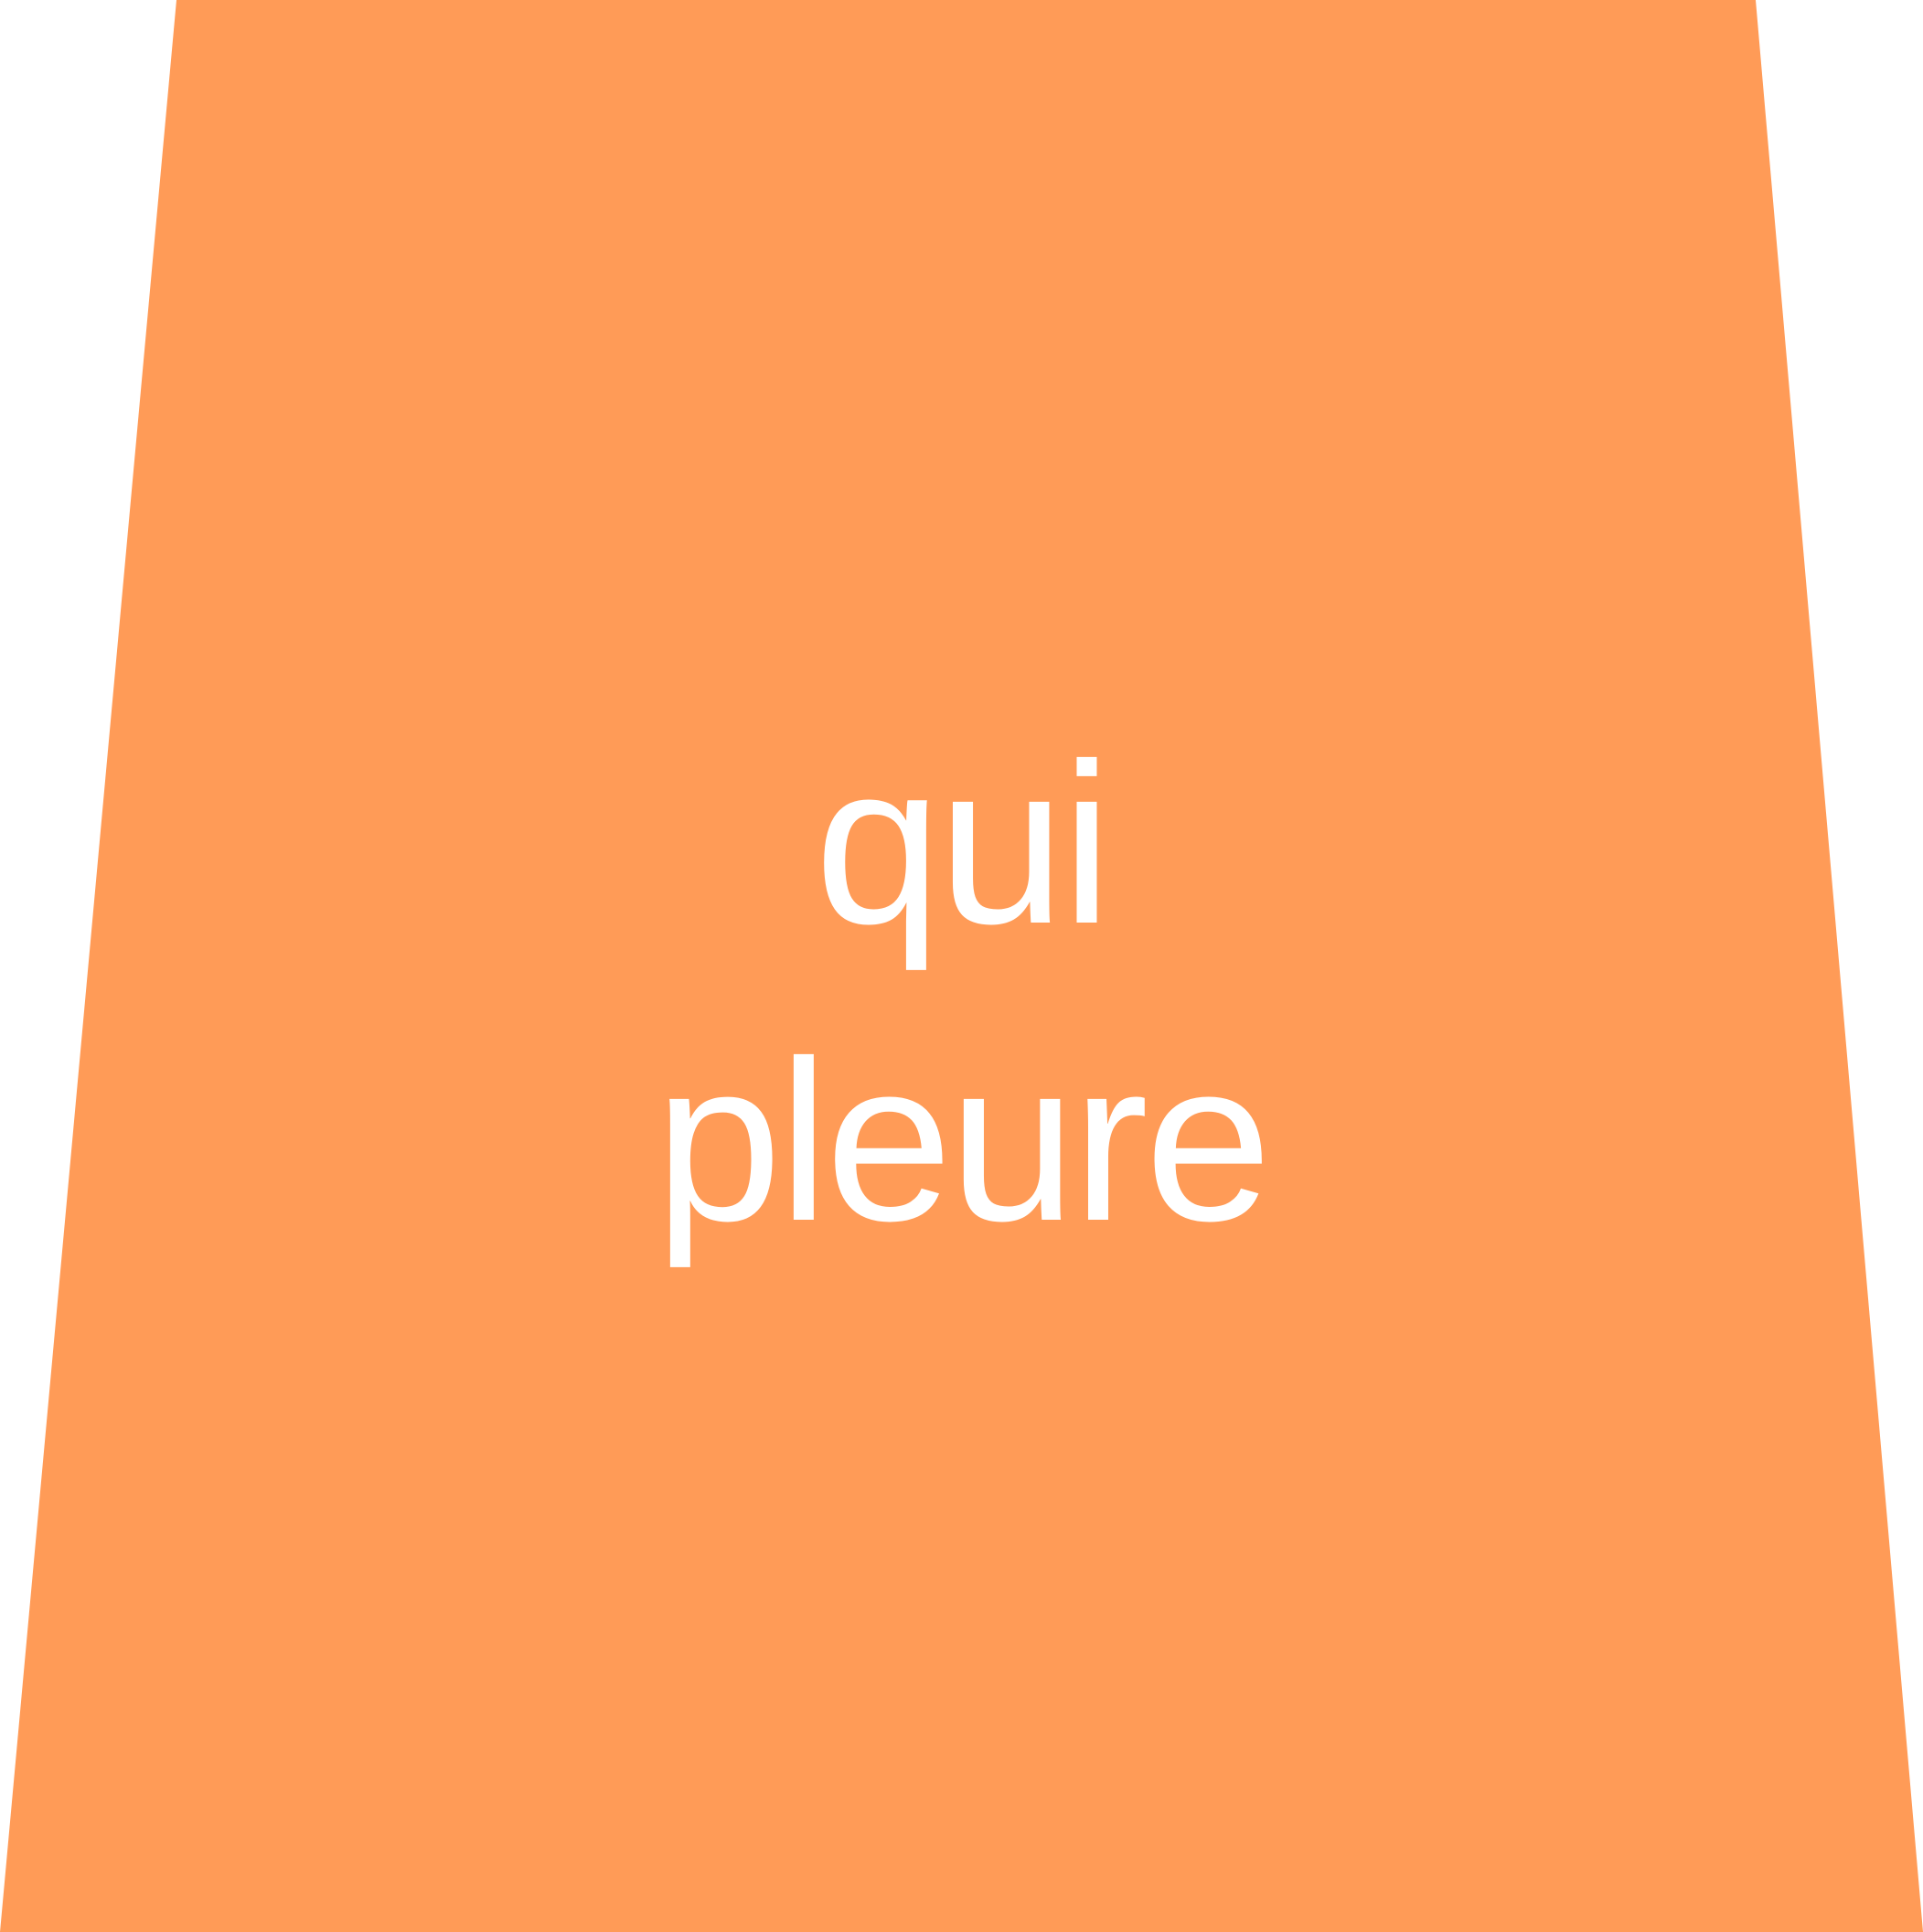 This screenshot has height=1932, width=1923. What do you see at coordinates (963, 843) in the screenshot?
I see `caption-line-1: qui` at bounding box center [963, 843].